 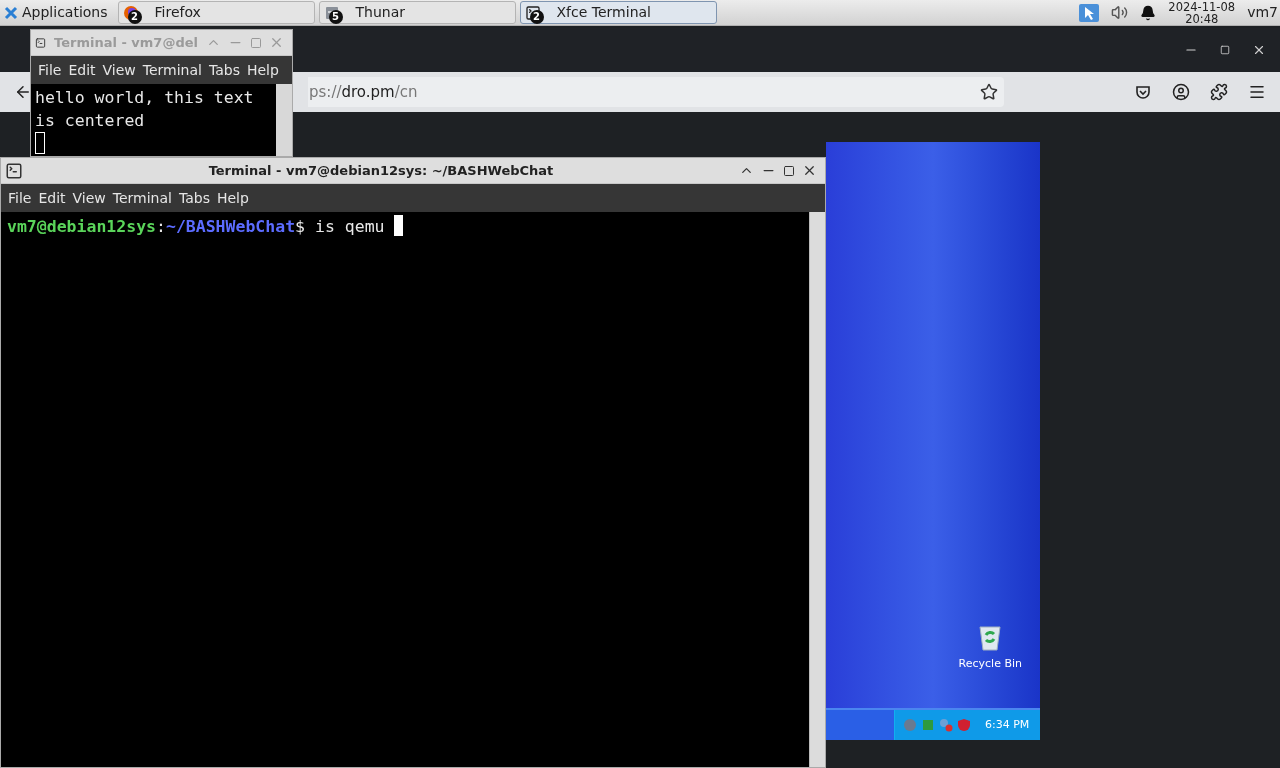 I want to click on back-icon, so click(x=23, y=92).